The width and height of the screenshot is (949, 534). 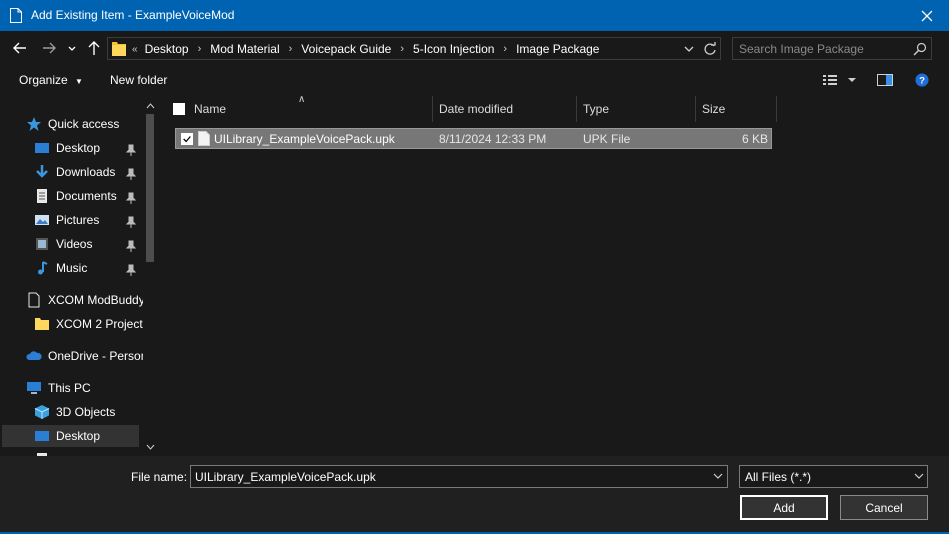 I want to click on computer-icon, so click(x=34, y=388).